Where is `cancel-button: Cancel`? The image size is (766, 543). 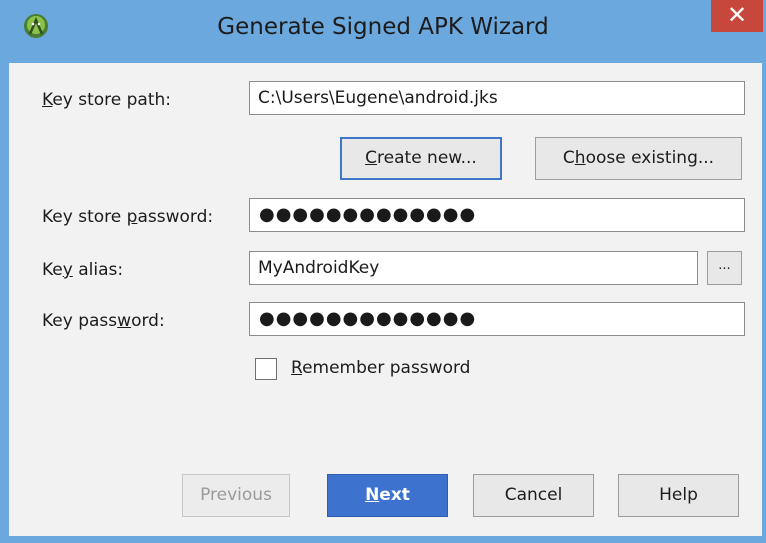
cancel-button: Cancel is located at coordinates (533, 495).